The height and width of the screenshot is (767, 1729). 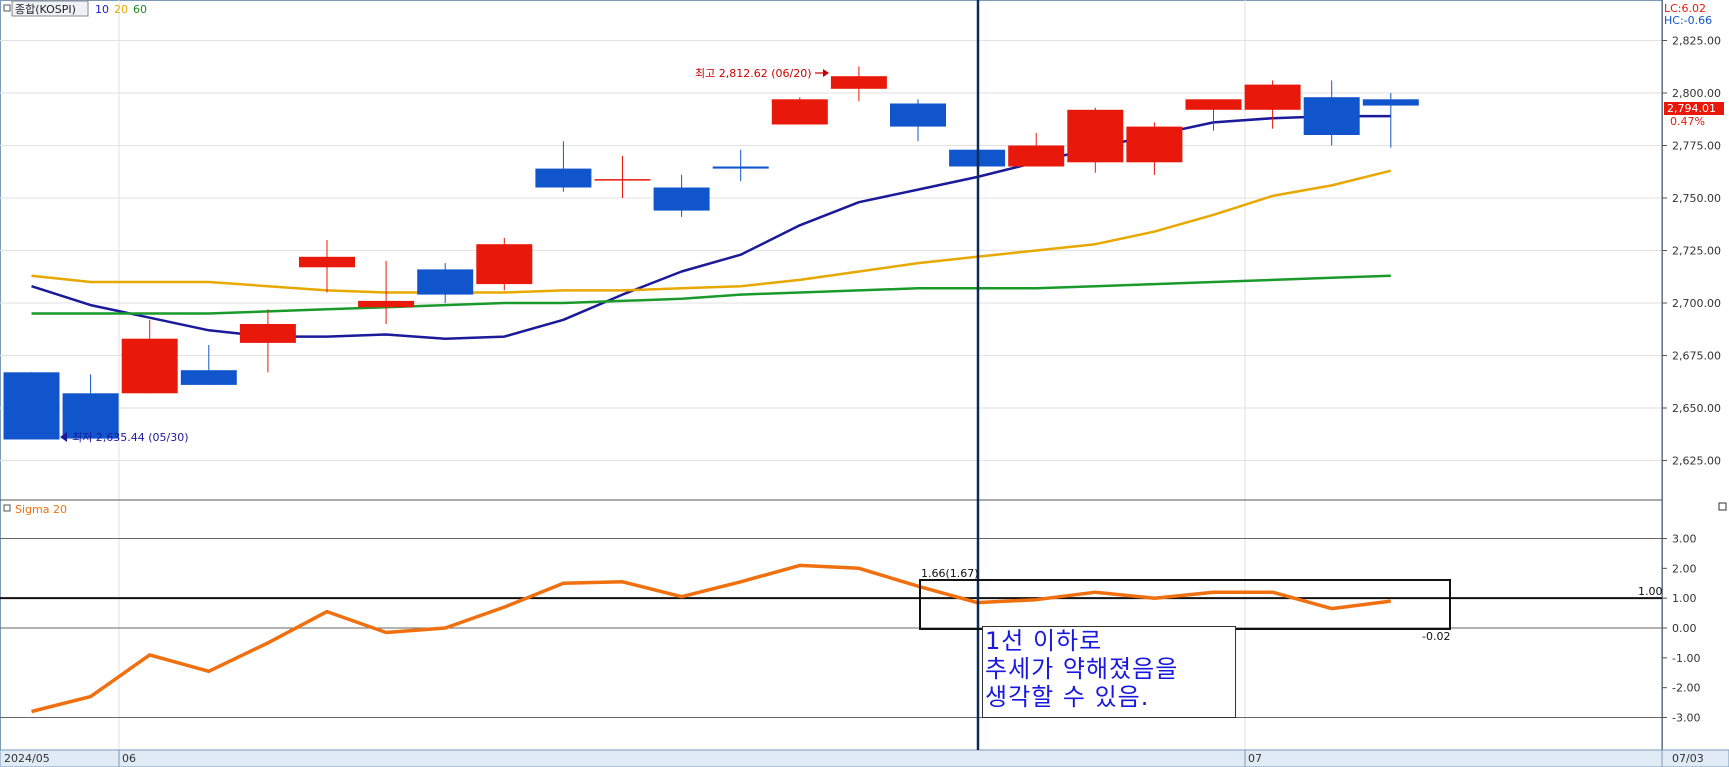 What do you see at coordinates (1436, 636) in the screenshot?
I see `sigma-last-value: -0.02` at bounding box center [1436, 636].